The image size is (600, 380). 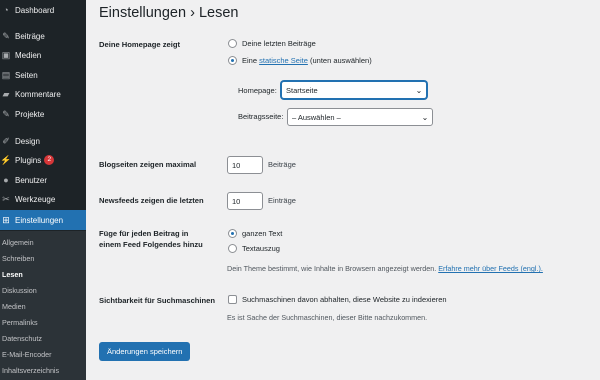 What do you see at coordinates (145, 351) in the screenshot?
I see `save-changes-button: Änderungen speichern` at bounding box center [145, 351].